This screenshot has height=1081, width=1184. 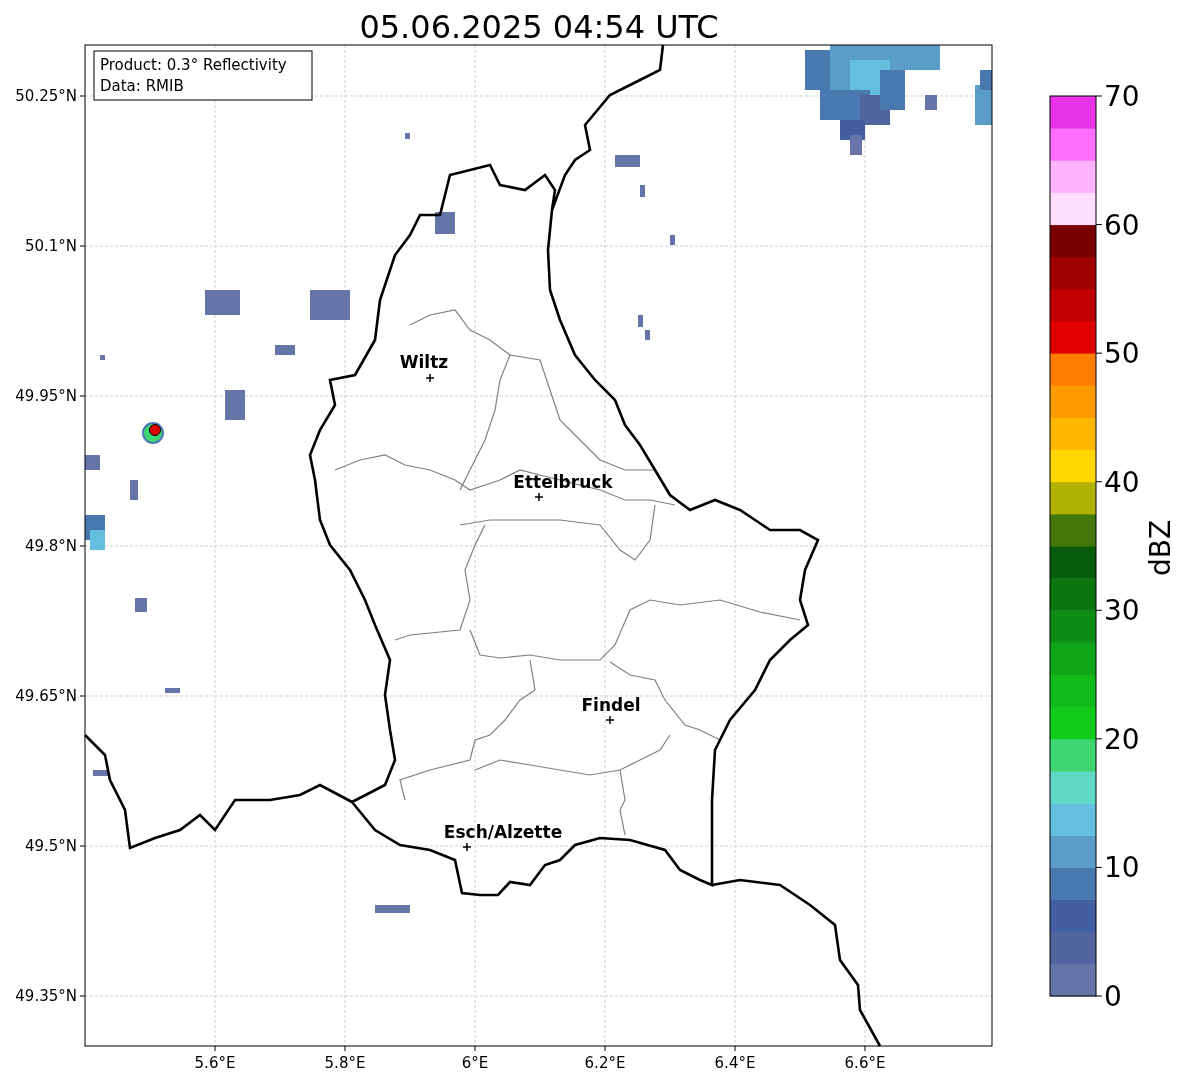 What do you see at coordinates (50, 246) in the screenshot?
I see `latitude-label: 50.1°N` at bounding box center [50, 246].